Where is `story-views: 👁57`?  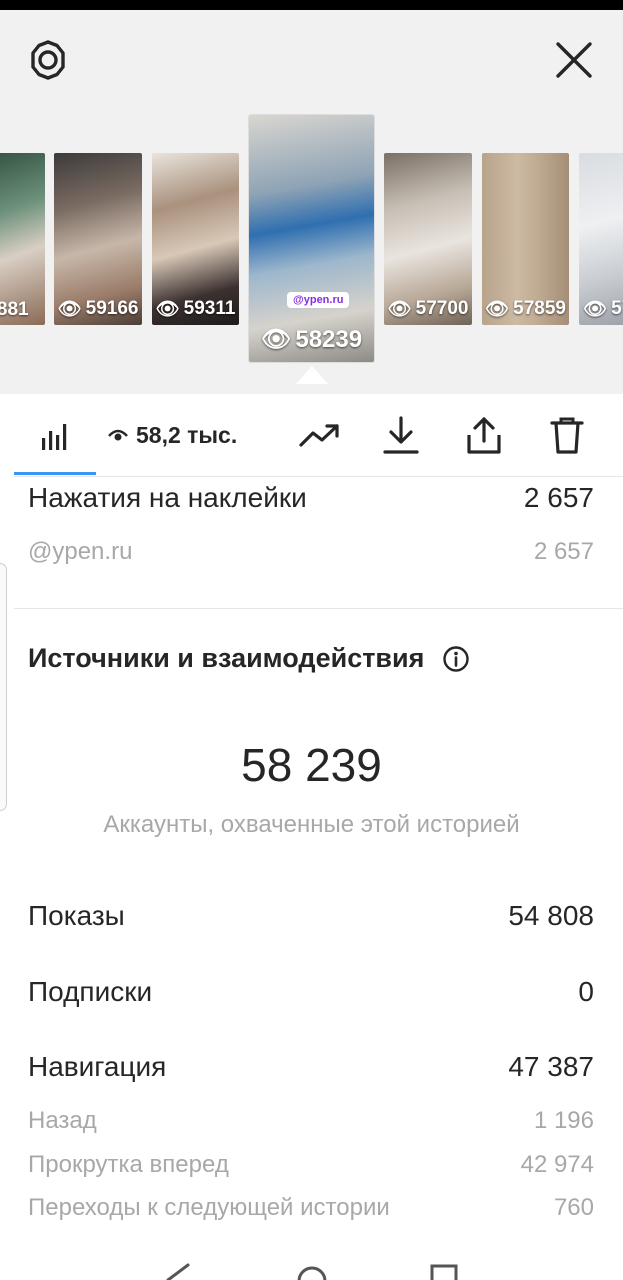
story-views: 👁57 is located at coordinates (603, 309).